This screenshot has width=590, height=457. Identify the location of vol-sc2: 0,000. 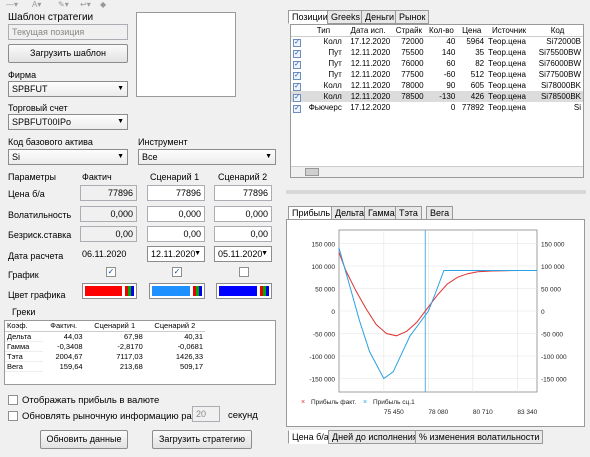
(243, 214).